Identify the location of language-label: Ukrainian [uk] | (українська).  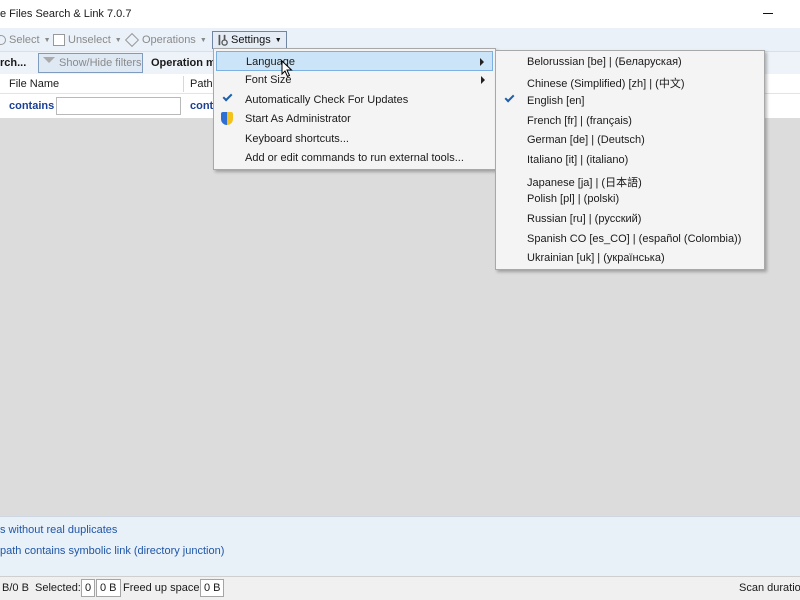
(596, 258).